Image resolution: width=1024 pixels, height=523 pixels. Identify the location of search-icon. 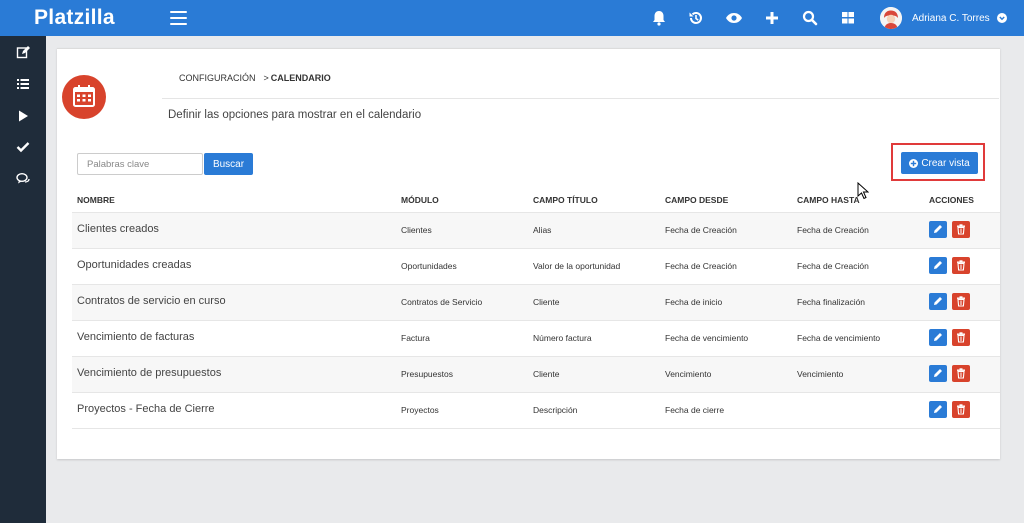
(810, 18).